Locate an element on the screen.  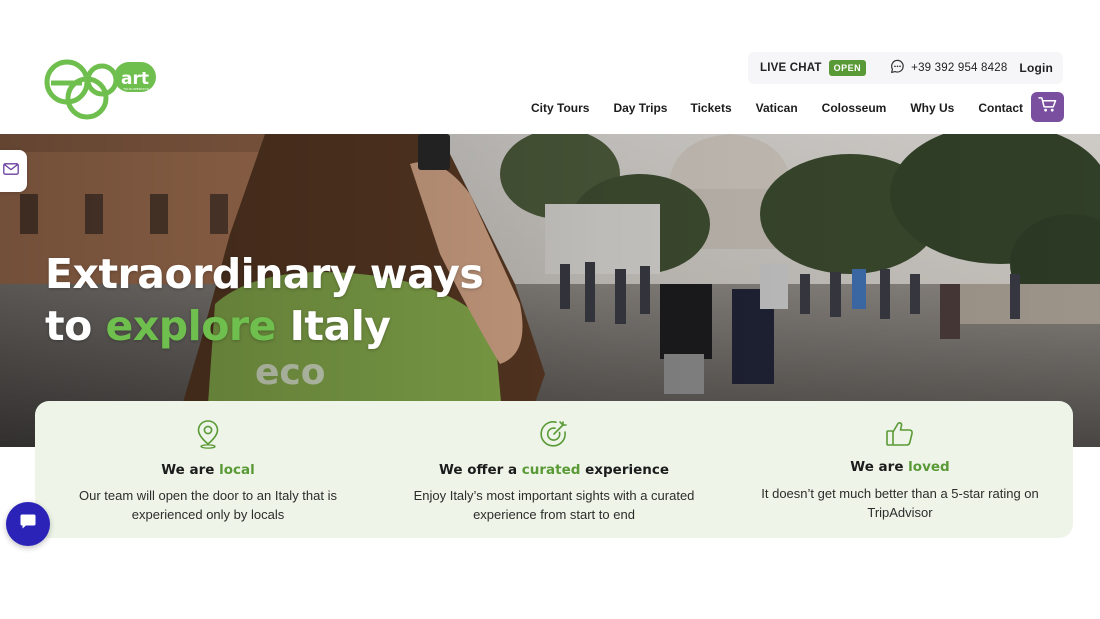
chat-widget-button is located at coordinates (28, 524).